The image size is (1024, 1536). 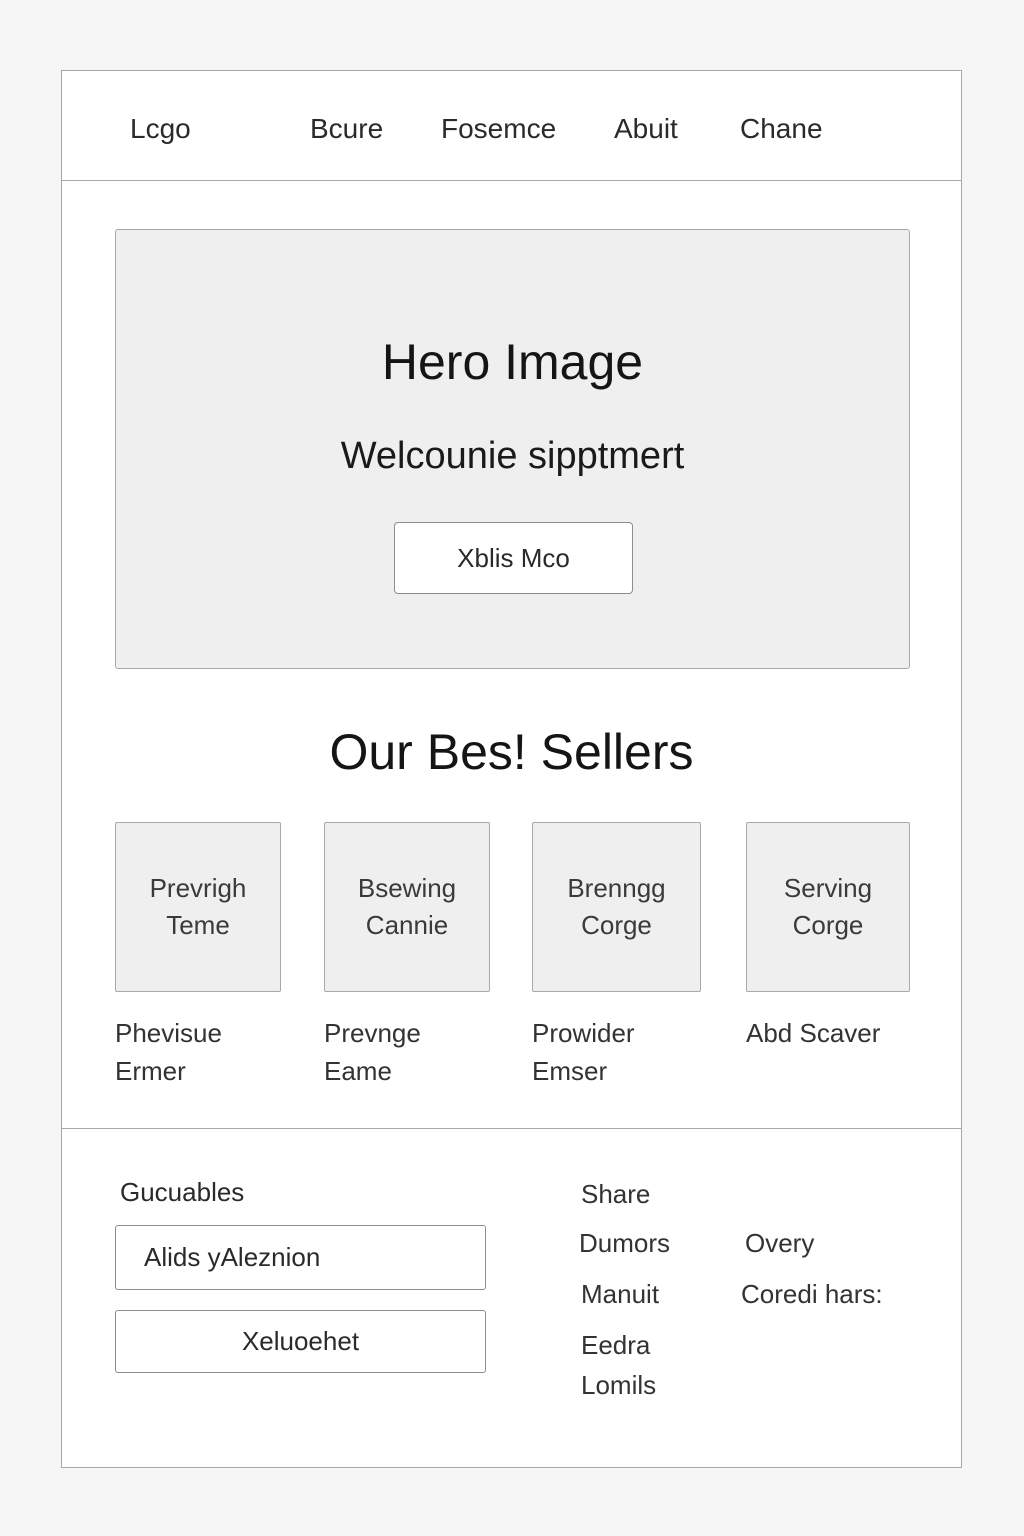 What do you see at coordinates (512, 362) in the screenshot?
I see `hero-title: Hero Image` at bounding box center [512, 362].